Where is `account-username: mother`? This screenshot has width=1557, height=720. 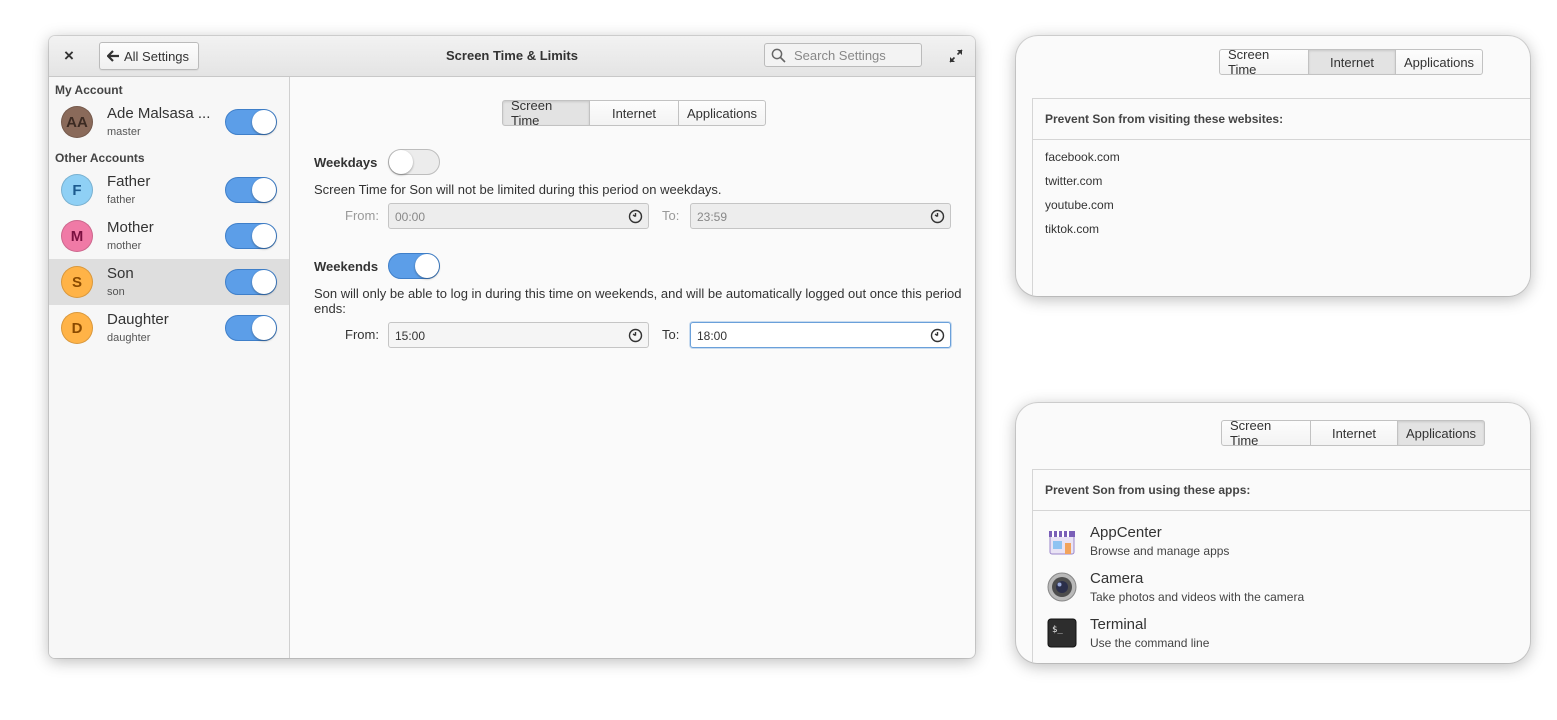
account-username: mother is located at coordinates (124, 246).